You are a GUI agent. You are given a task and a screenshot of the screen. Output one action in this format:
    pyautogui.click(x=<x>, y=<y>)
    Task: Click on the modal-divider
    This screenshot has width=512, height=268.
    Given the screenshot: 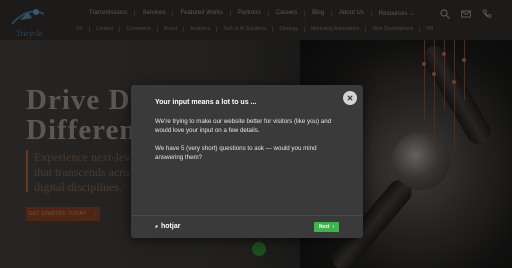 What is the action you would take?
    pyautogui.click(x=247, y=215)
    